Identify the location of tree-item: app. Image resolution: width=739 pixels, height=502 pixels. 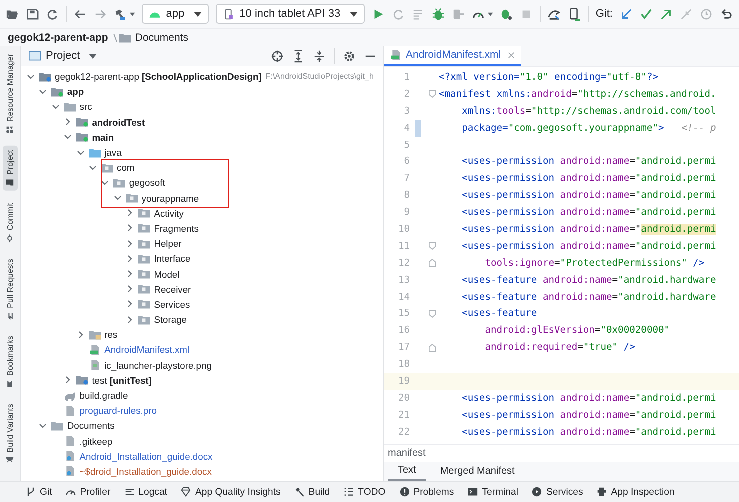
(75, 92).